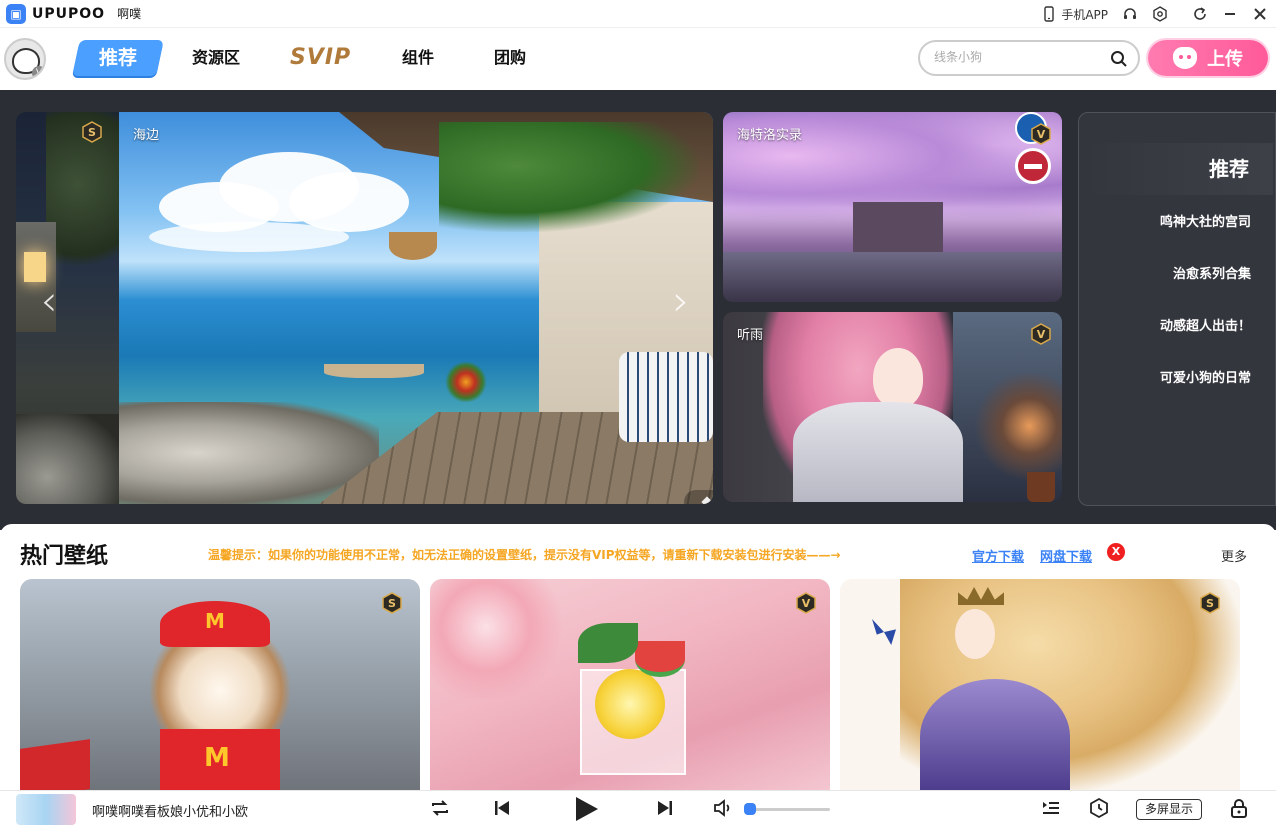 Image resolution: width=1276 pixels, height=826 pixels. What do you see at coordinates (413, 246) in the screenshot?
I see `basket-shape` at bounding box center [413, 246].